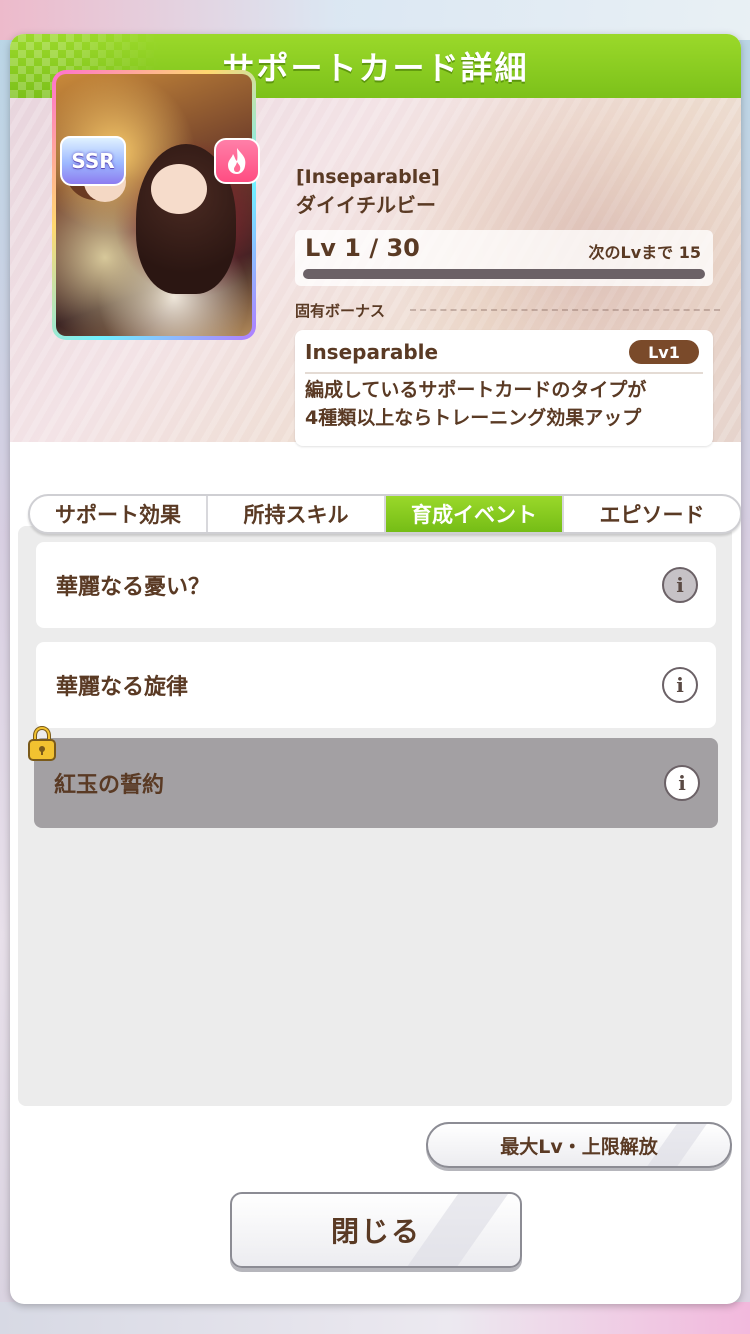 The height and width of the screenshot is (1334, 750). Describe the element at coordinates (473, 418) in the screenshot. I see `bonus-description-line2: 4種類以上ならトレーニング効果アップ` at that location.